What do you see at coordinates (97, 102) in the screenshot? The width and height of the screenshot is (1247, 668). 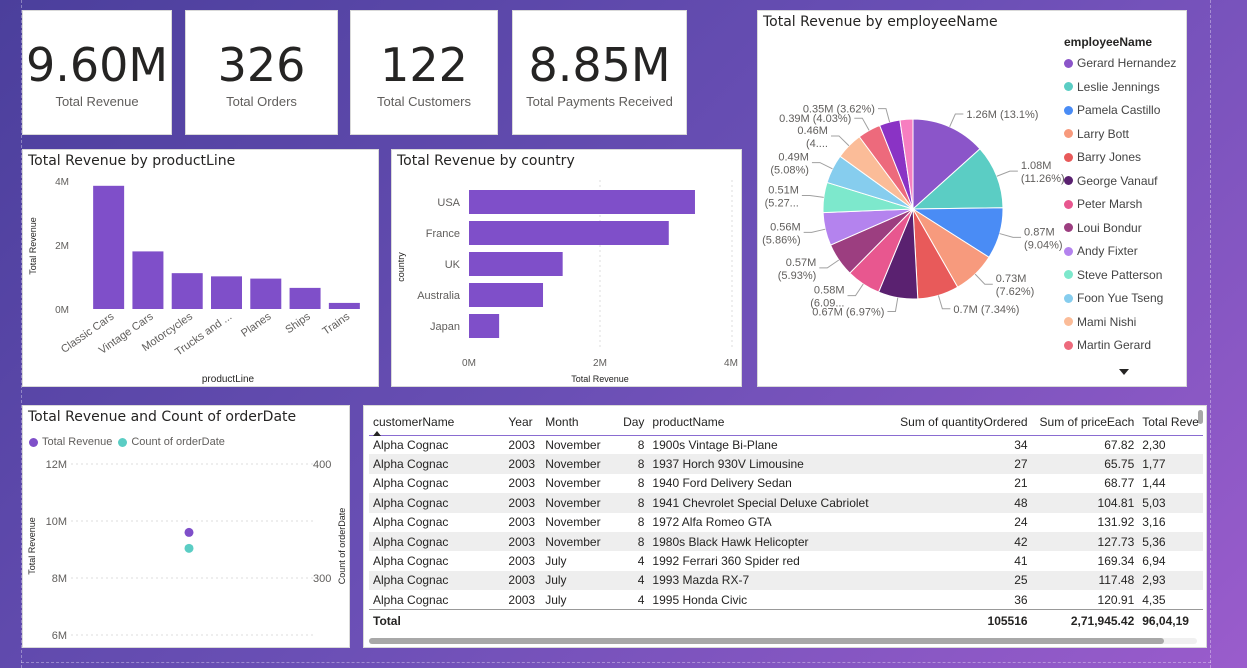 I see `kpi-label: Total Revenue` at bounding box center [97, 102].